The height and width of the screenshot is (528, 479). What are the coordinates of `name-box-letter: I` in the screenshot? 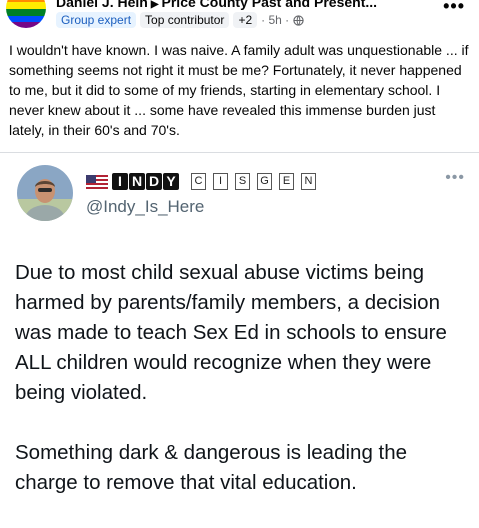 It's located at (220, 181).